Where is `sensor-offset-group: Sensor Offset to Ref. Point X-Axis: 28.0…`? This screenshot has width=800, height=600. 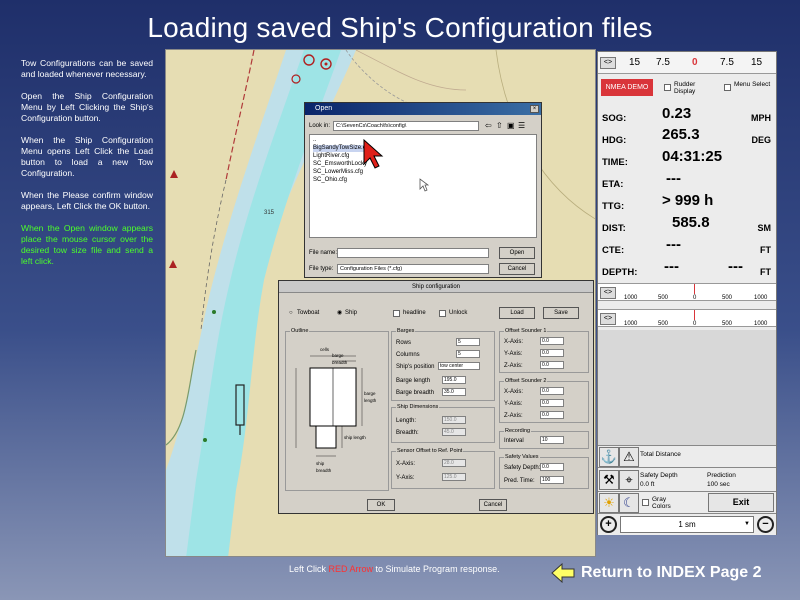 sensor-offset-group: Sensor Offset to Ref. Point X-Axis: 28.0… is located at coordinates (443, 468).